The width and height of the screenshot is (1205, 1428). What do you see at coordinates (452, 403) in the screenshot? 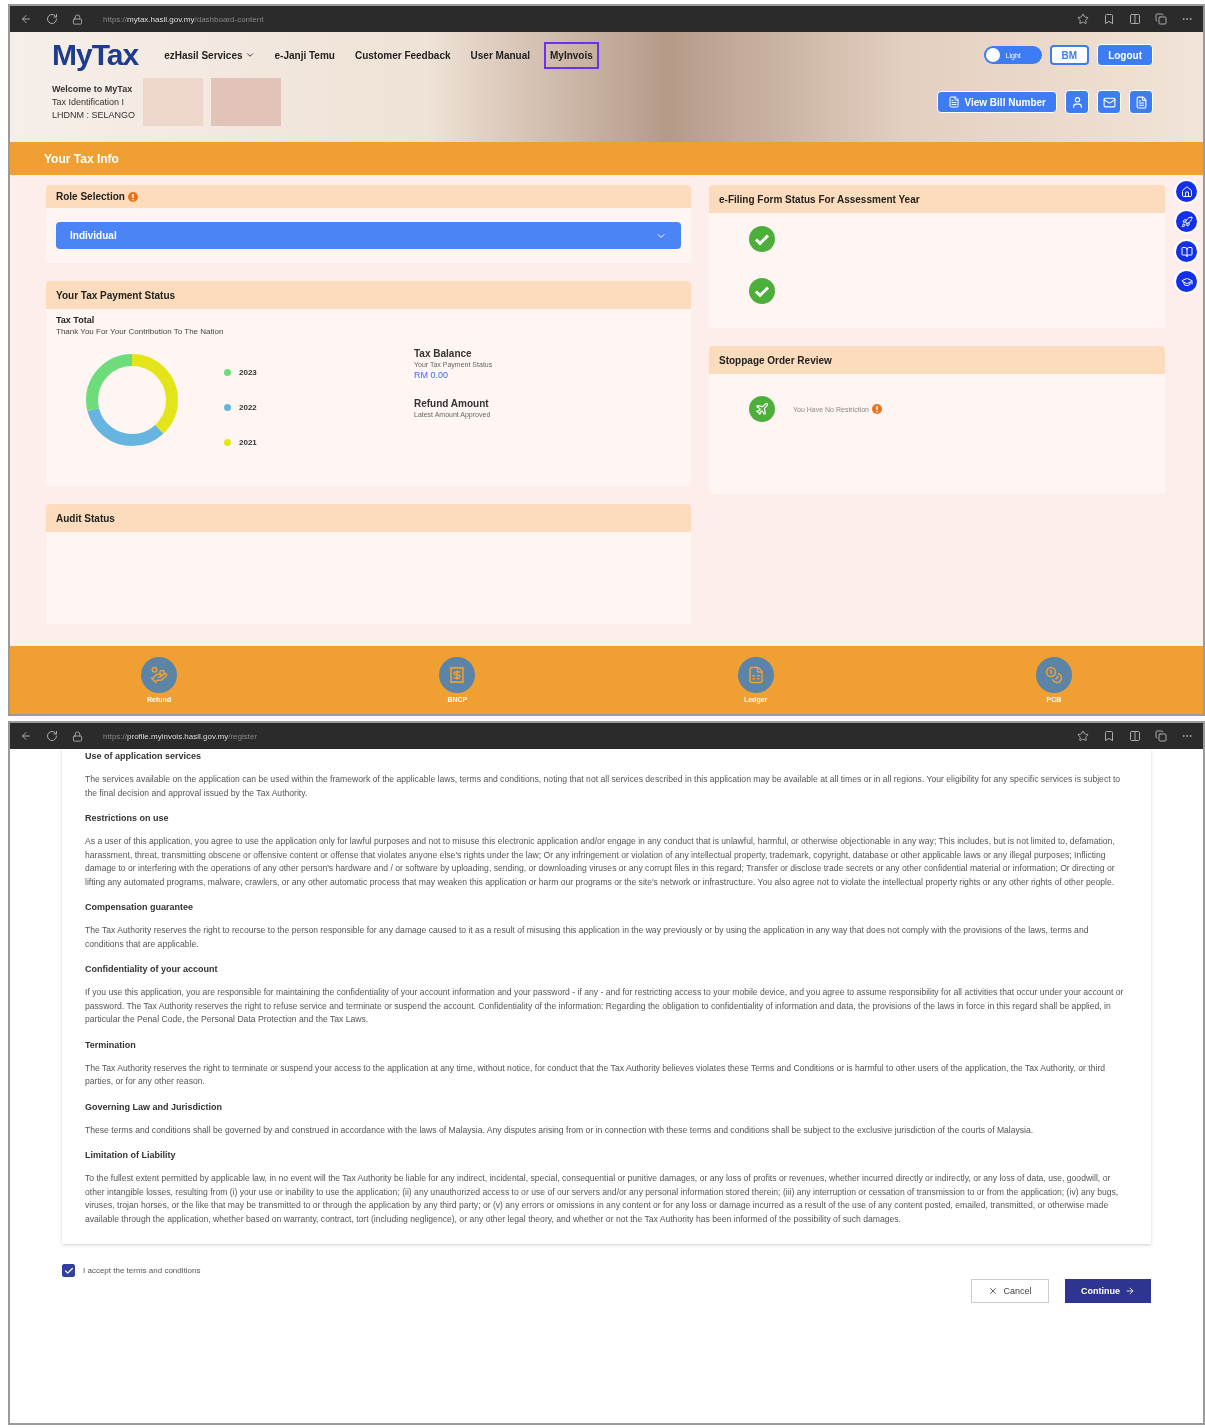
I see `refund-amount-title: Refund Amount` at bounding box center [452, 403].